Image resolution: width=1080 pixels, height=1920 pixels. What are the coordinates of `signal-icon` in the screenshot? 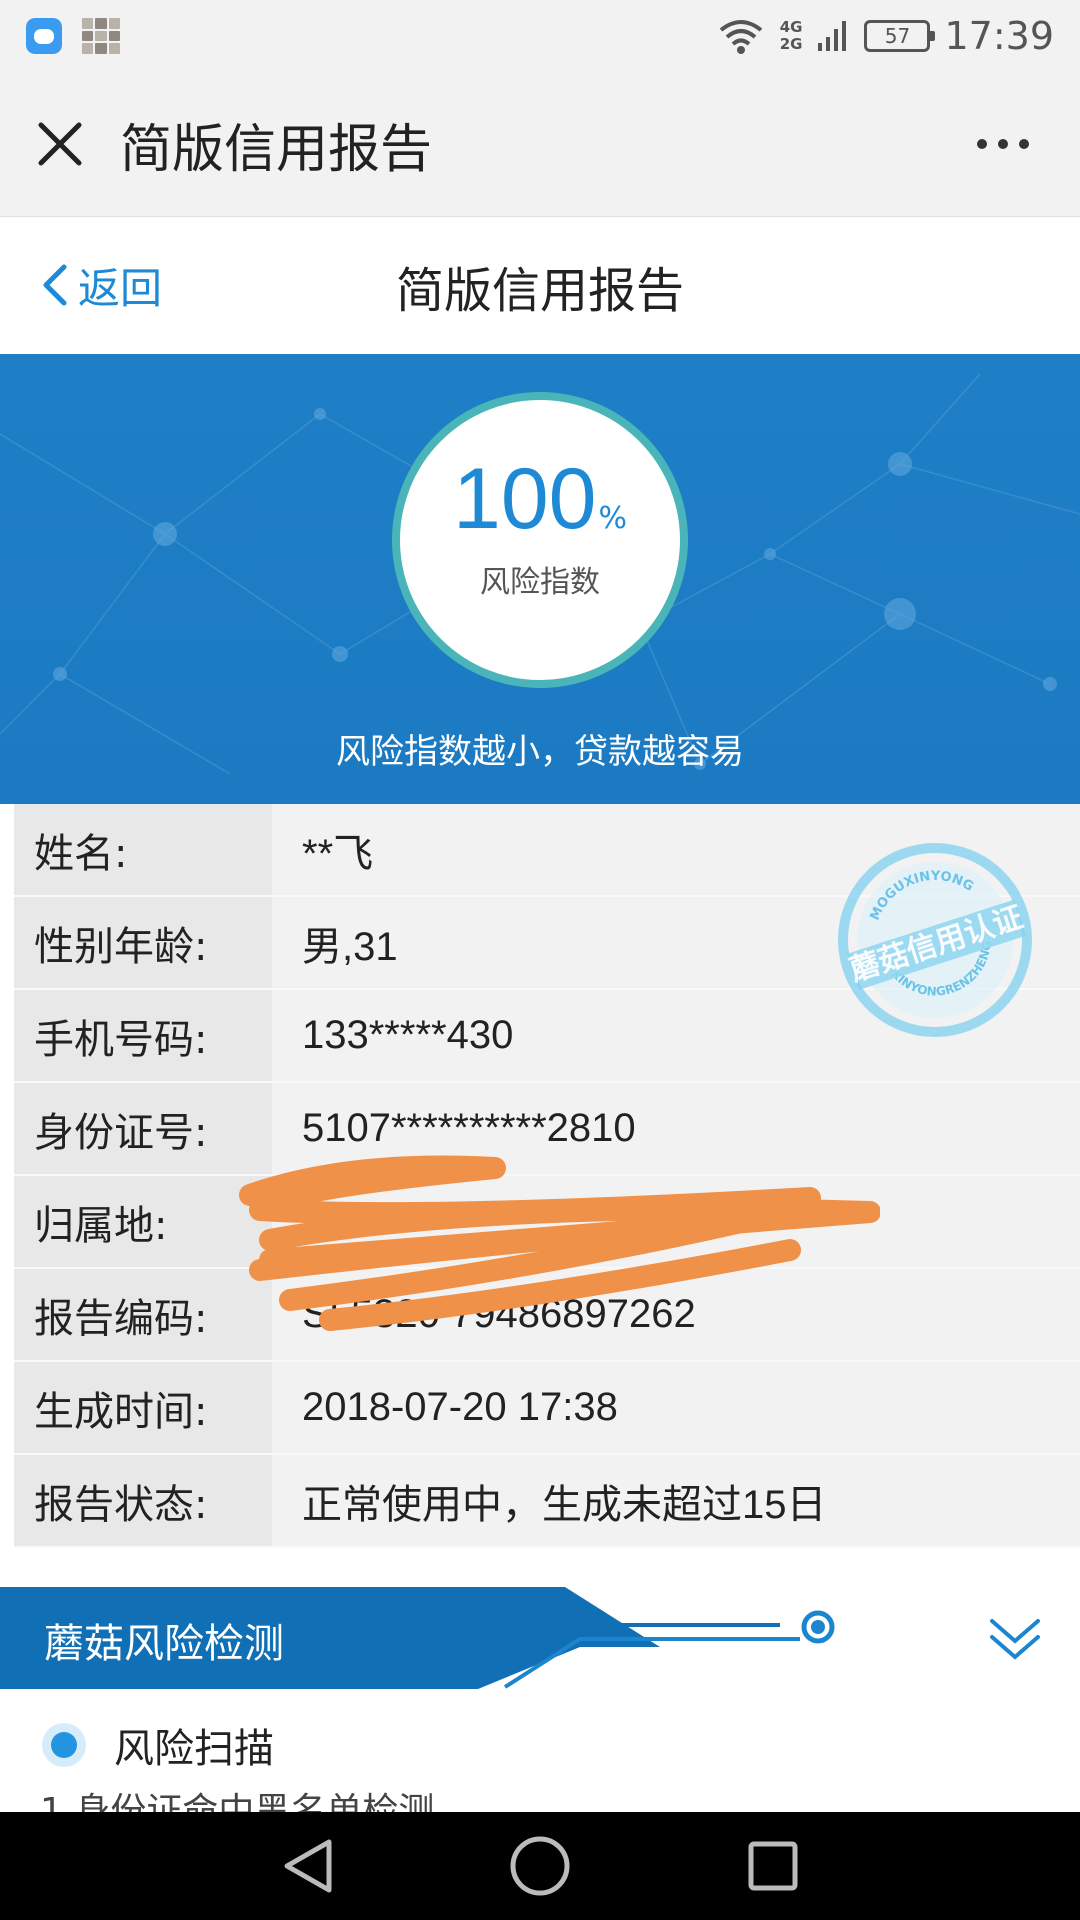 It's located at (832, 36).